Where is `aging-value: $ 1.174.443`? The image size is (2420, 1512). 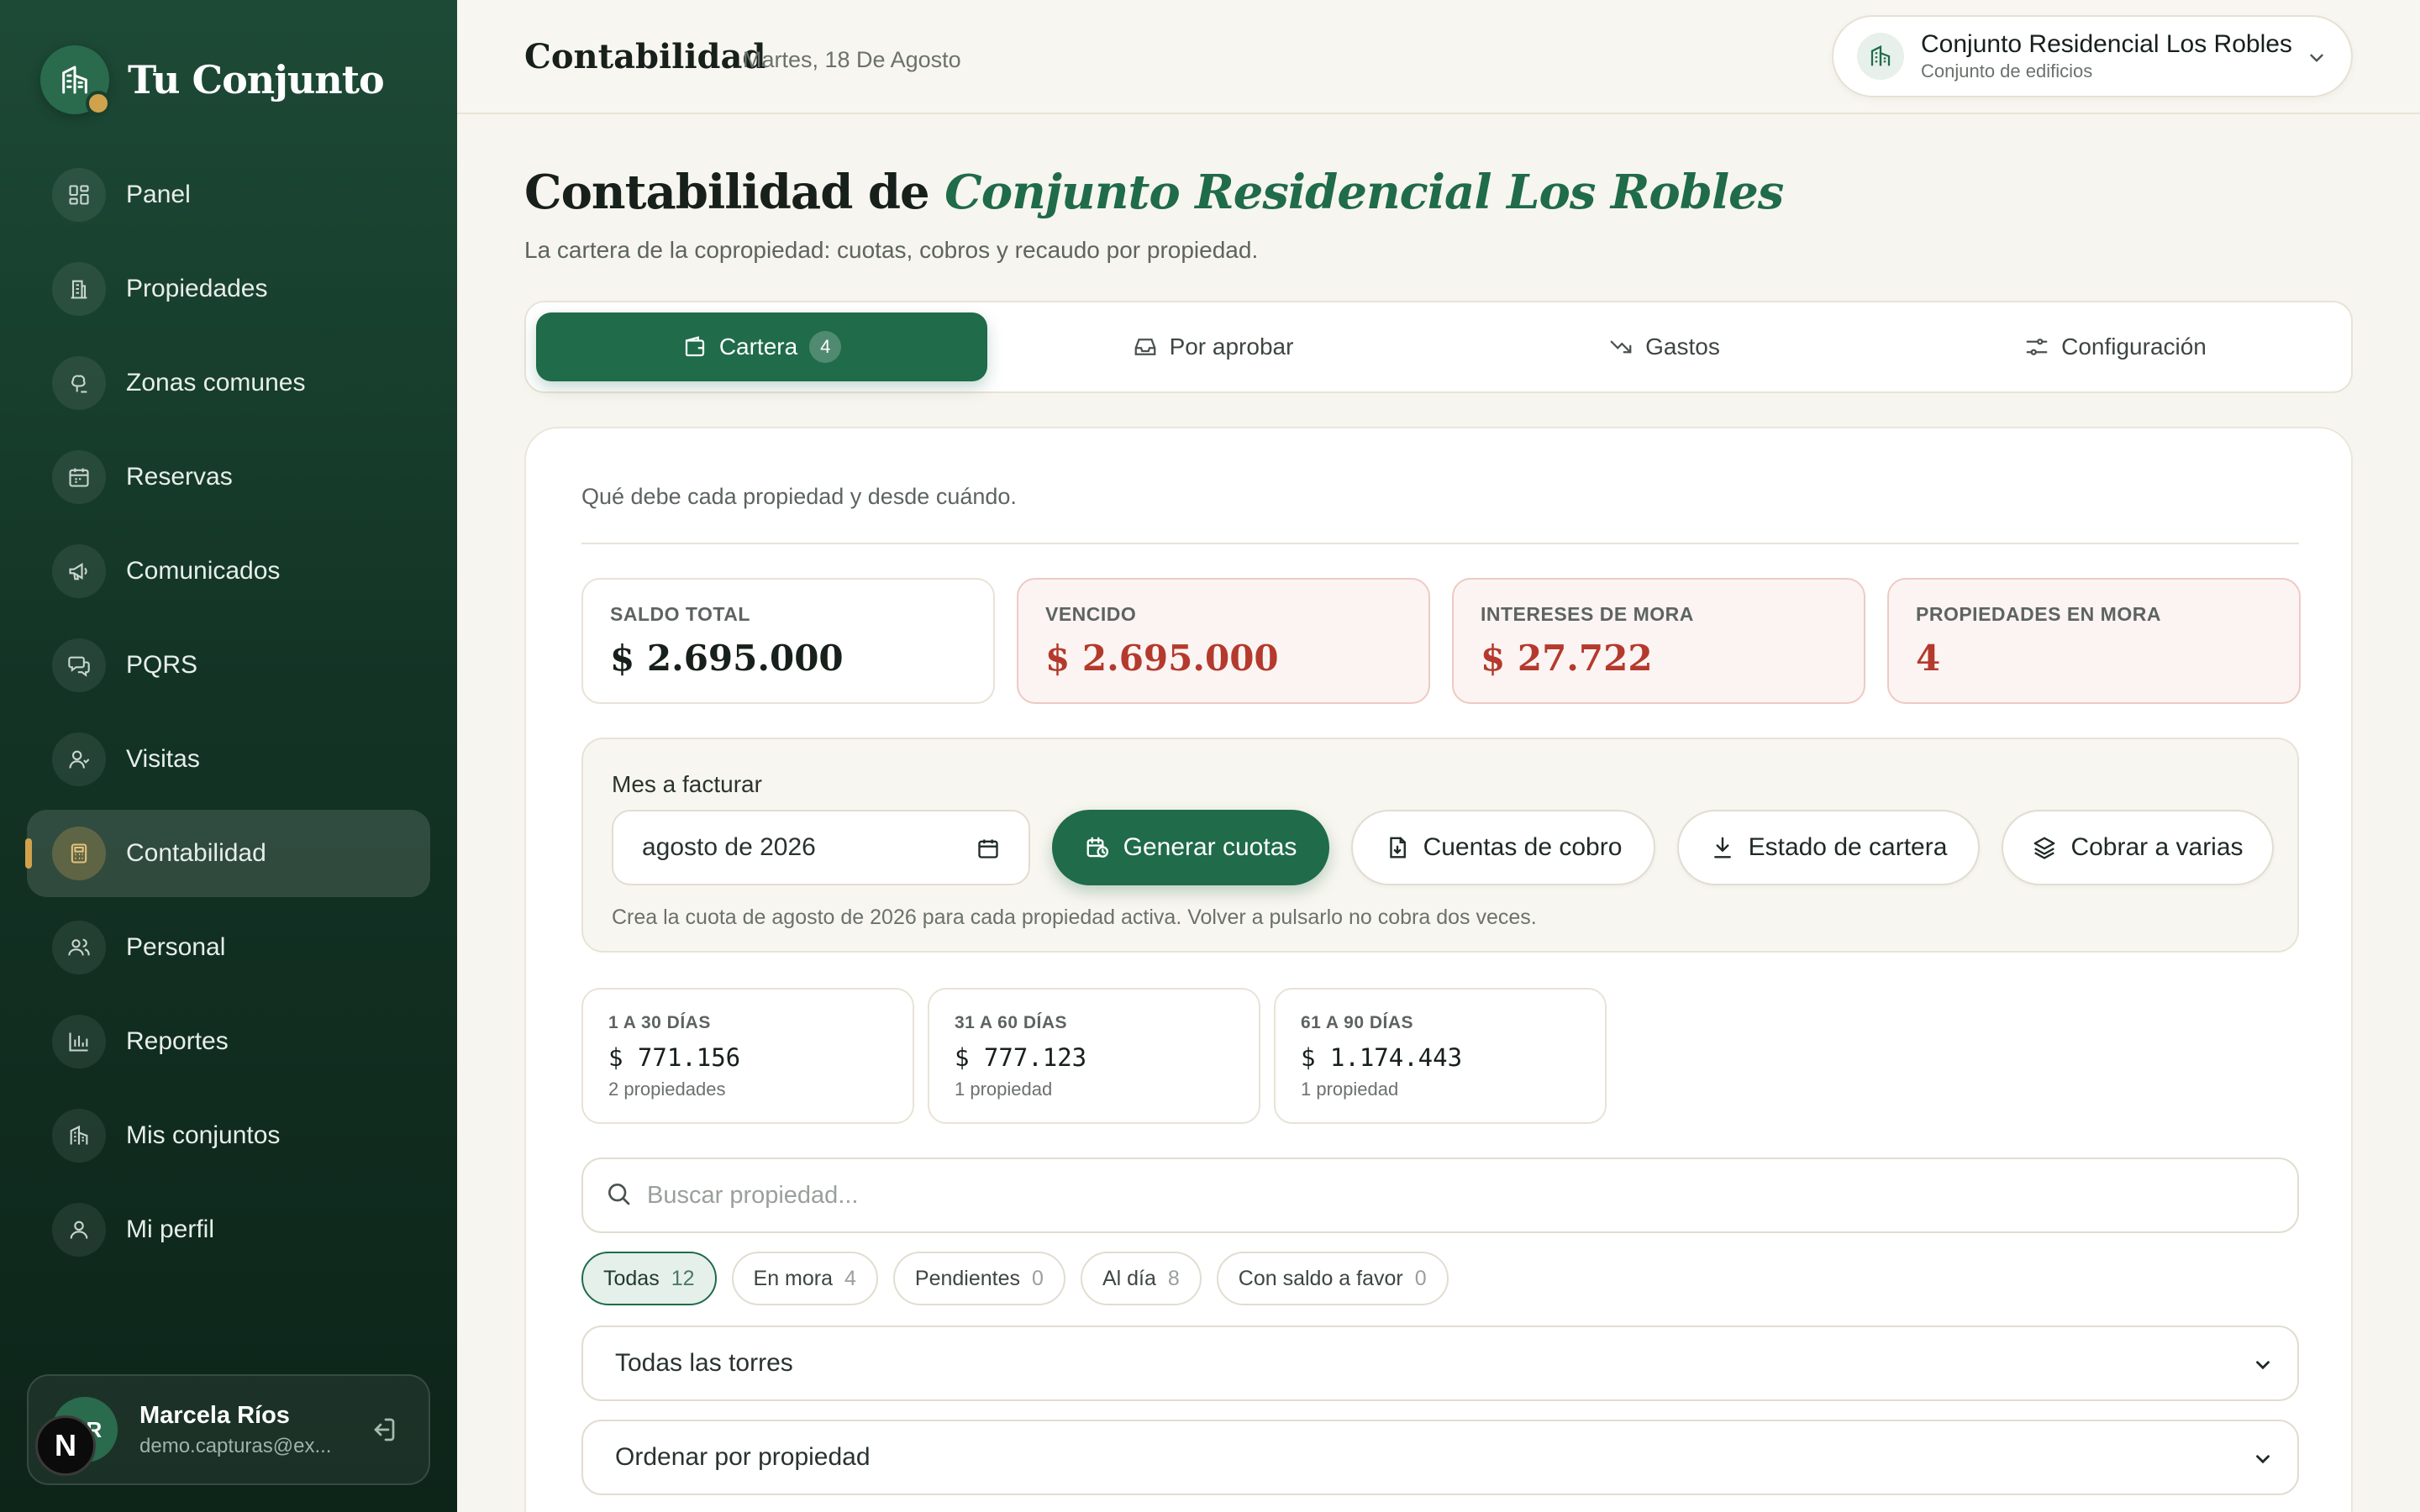
aging-value: $ 1.174.443 is located at coordinates (1382, 1057).